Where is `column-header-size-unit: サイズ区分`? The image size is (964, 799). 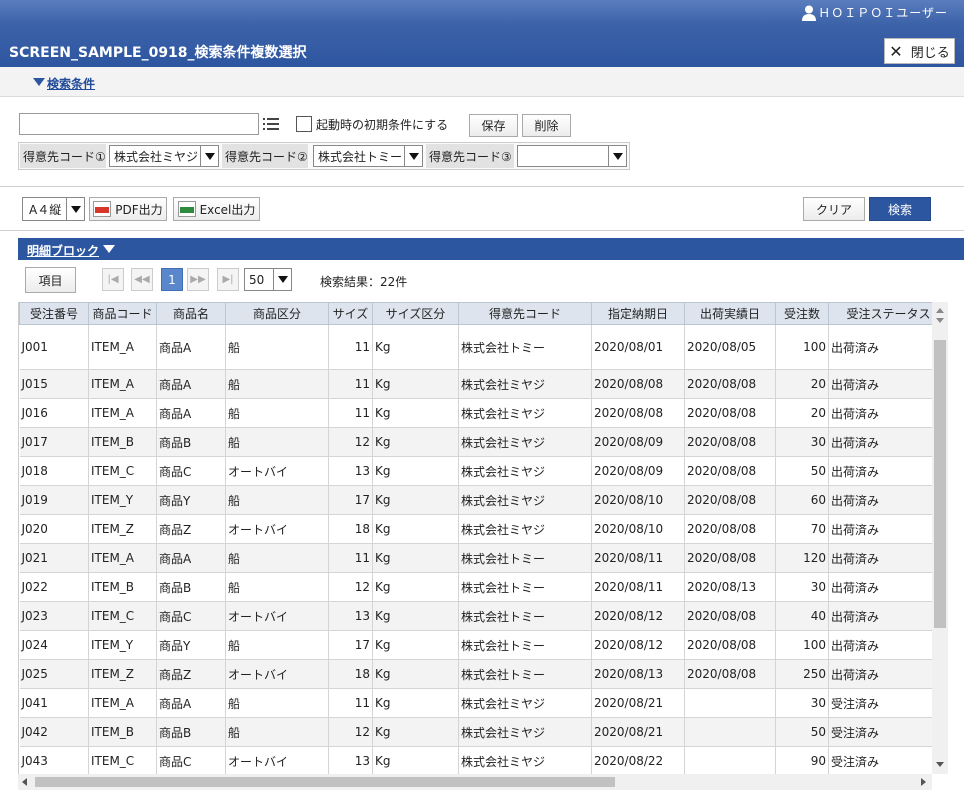 column-header-size-unit: サイズ区分 is located at coordinates (415, 313).